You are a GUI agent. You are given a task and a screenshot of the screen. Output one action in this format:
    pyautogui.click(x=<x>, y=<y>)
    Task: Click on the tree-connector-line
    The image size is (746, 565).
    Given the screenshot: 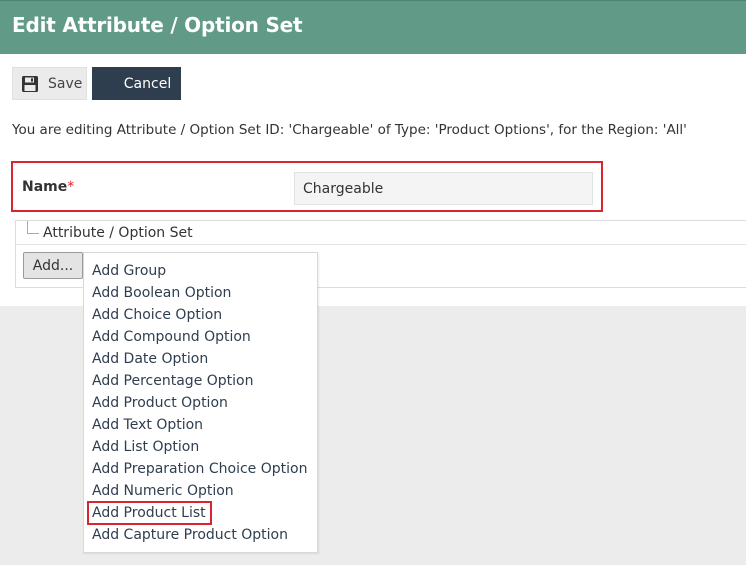 What is the action you would take?
    pyautogui.click(x=33, y=227)
    